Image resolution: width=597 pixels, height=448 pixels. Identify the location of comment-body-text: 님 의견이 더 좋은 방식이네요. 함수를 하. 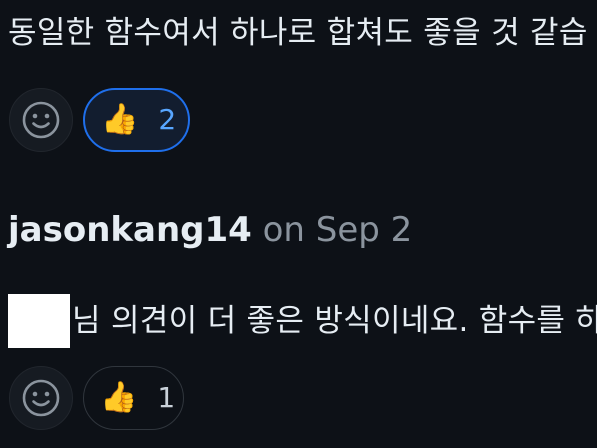
(334, 321).